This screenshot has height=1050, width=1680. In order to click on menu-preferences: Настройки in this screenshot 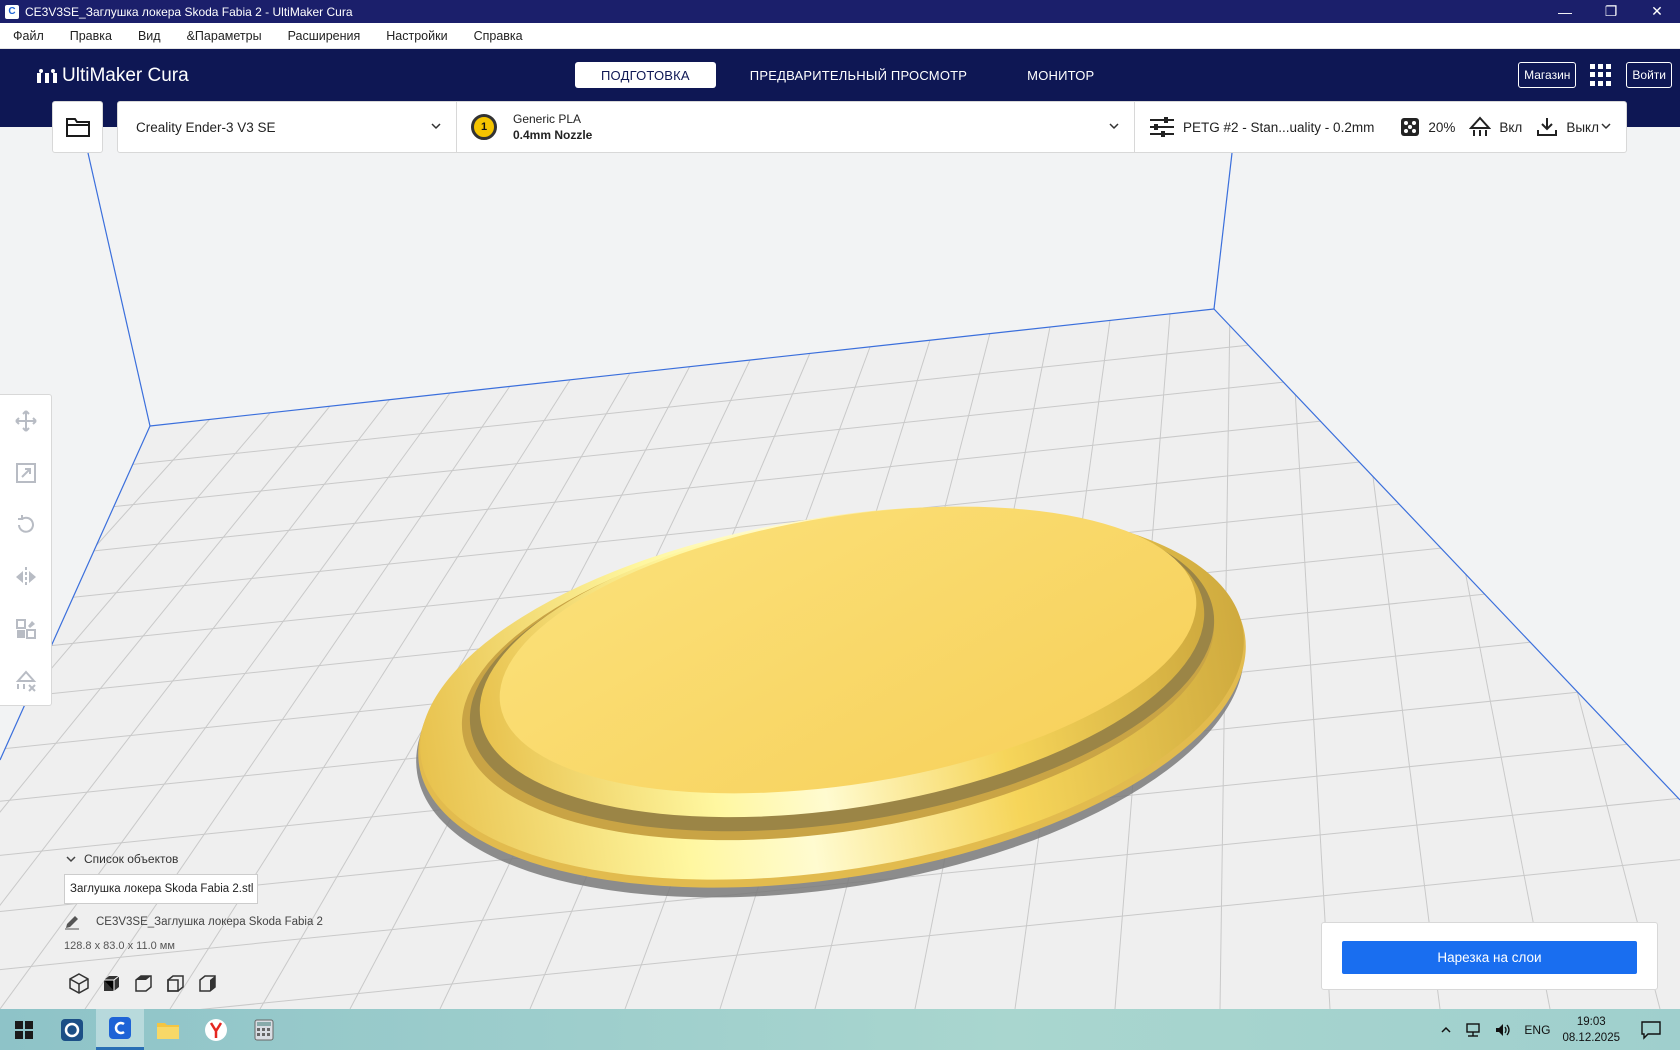, I will do `click(416, 36)`.